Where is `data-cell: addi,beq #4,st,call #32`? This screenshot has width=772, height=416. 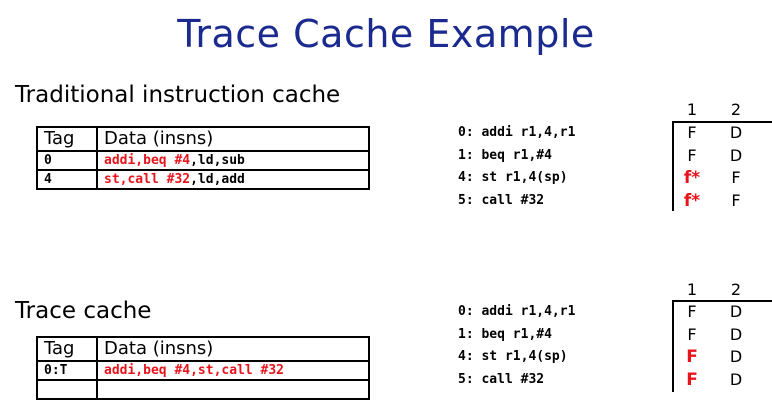
data-cell: addi,beq #4,st,call #32 is located at coordinates (233, 370).